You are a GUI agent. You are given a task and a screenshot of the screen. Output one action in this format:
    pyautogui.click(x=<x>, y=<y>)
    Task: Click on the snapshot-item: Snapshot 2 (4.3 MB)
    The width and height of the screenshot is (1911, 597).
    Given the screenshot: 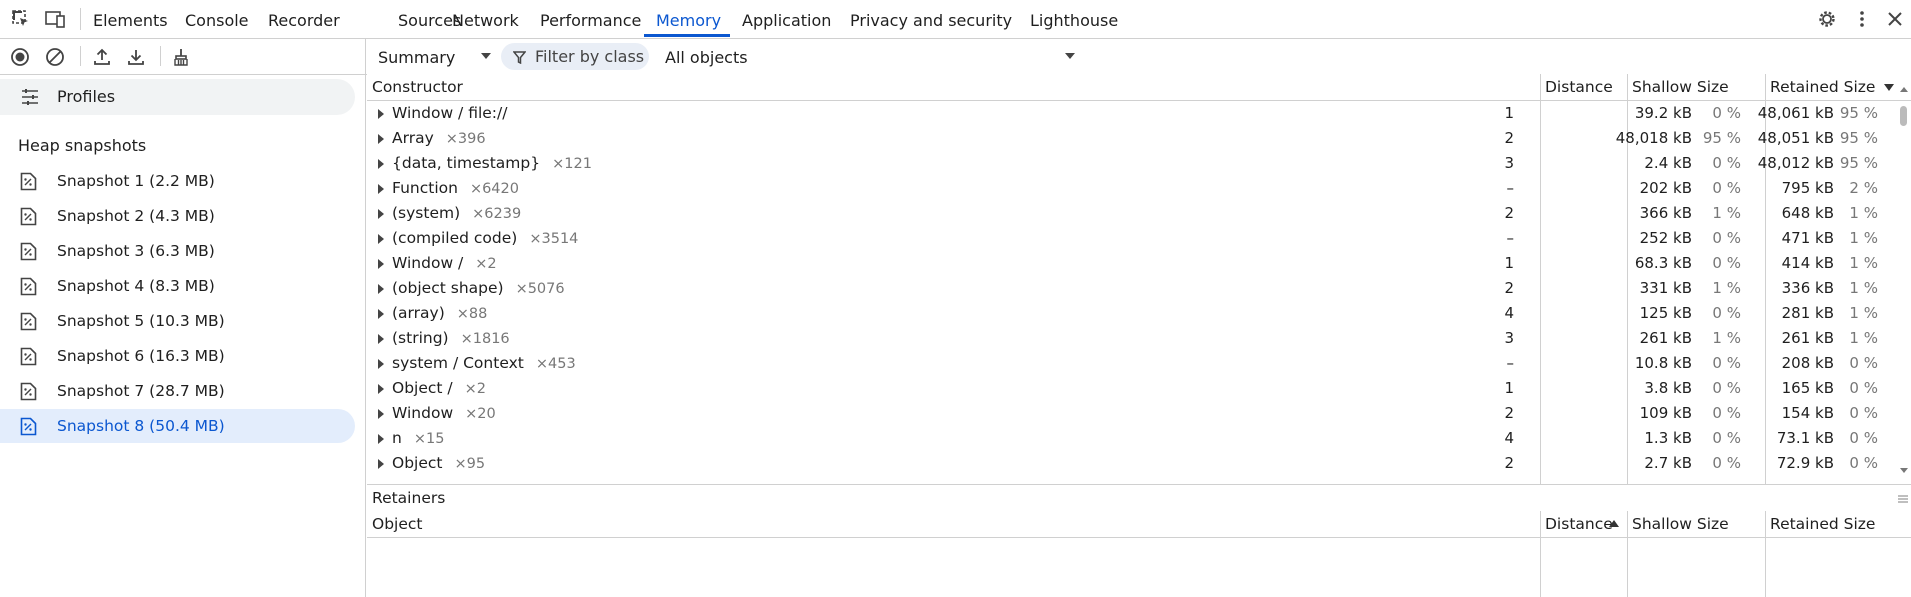 What is the action you would take?
    pyautogui.click(x=177, y=216)
    